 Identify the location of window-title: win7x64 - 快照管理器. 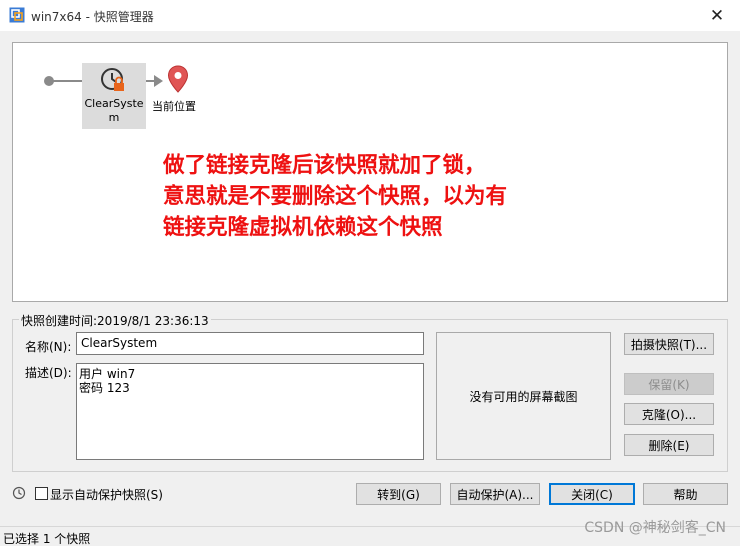
(92, 17).